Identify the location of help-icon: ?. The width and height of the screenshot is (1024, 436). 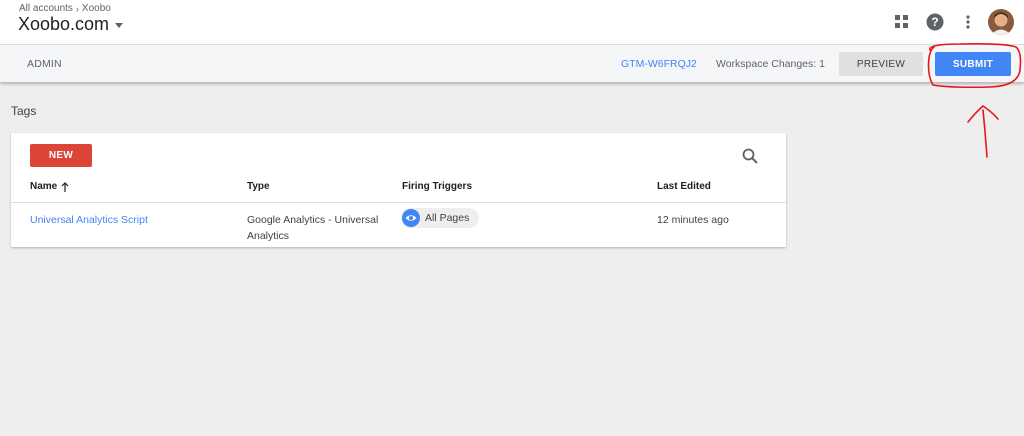
(934, 22).